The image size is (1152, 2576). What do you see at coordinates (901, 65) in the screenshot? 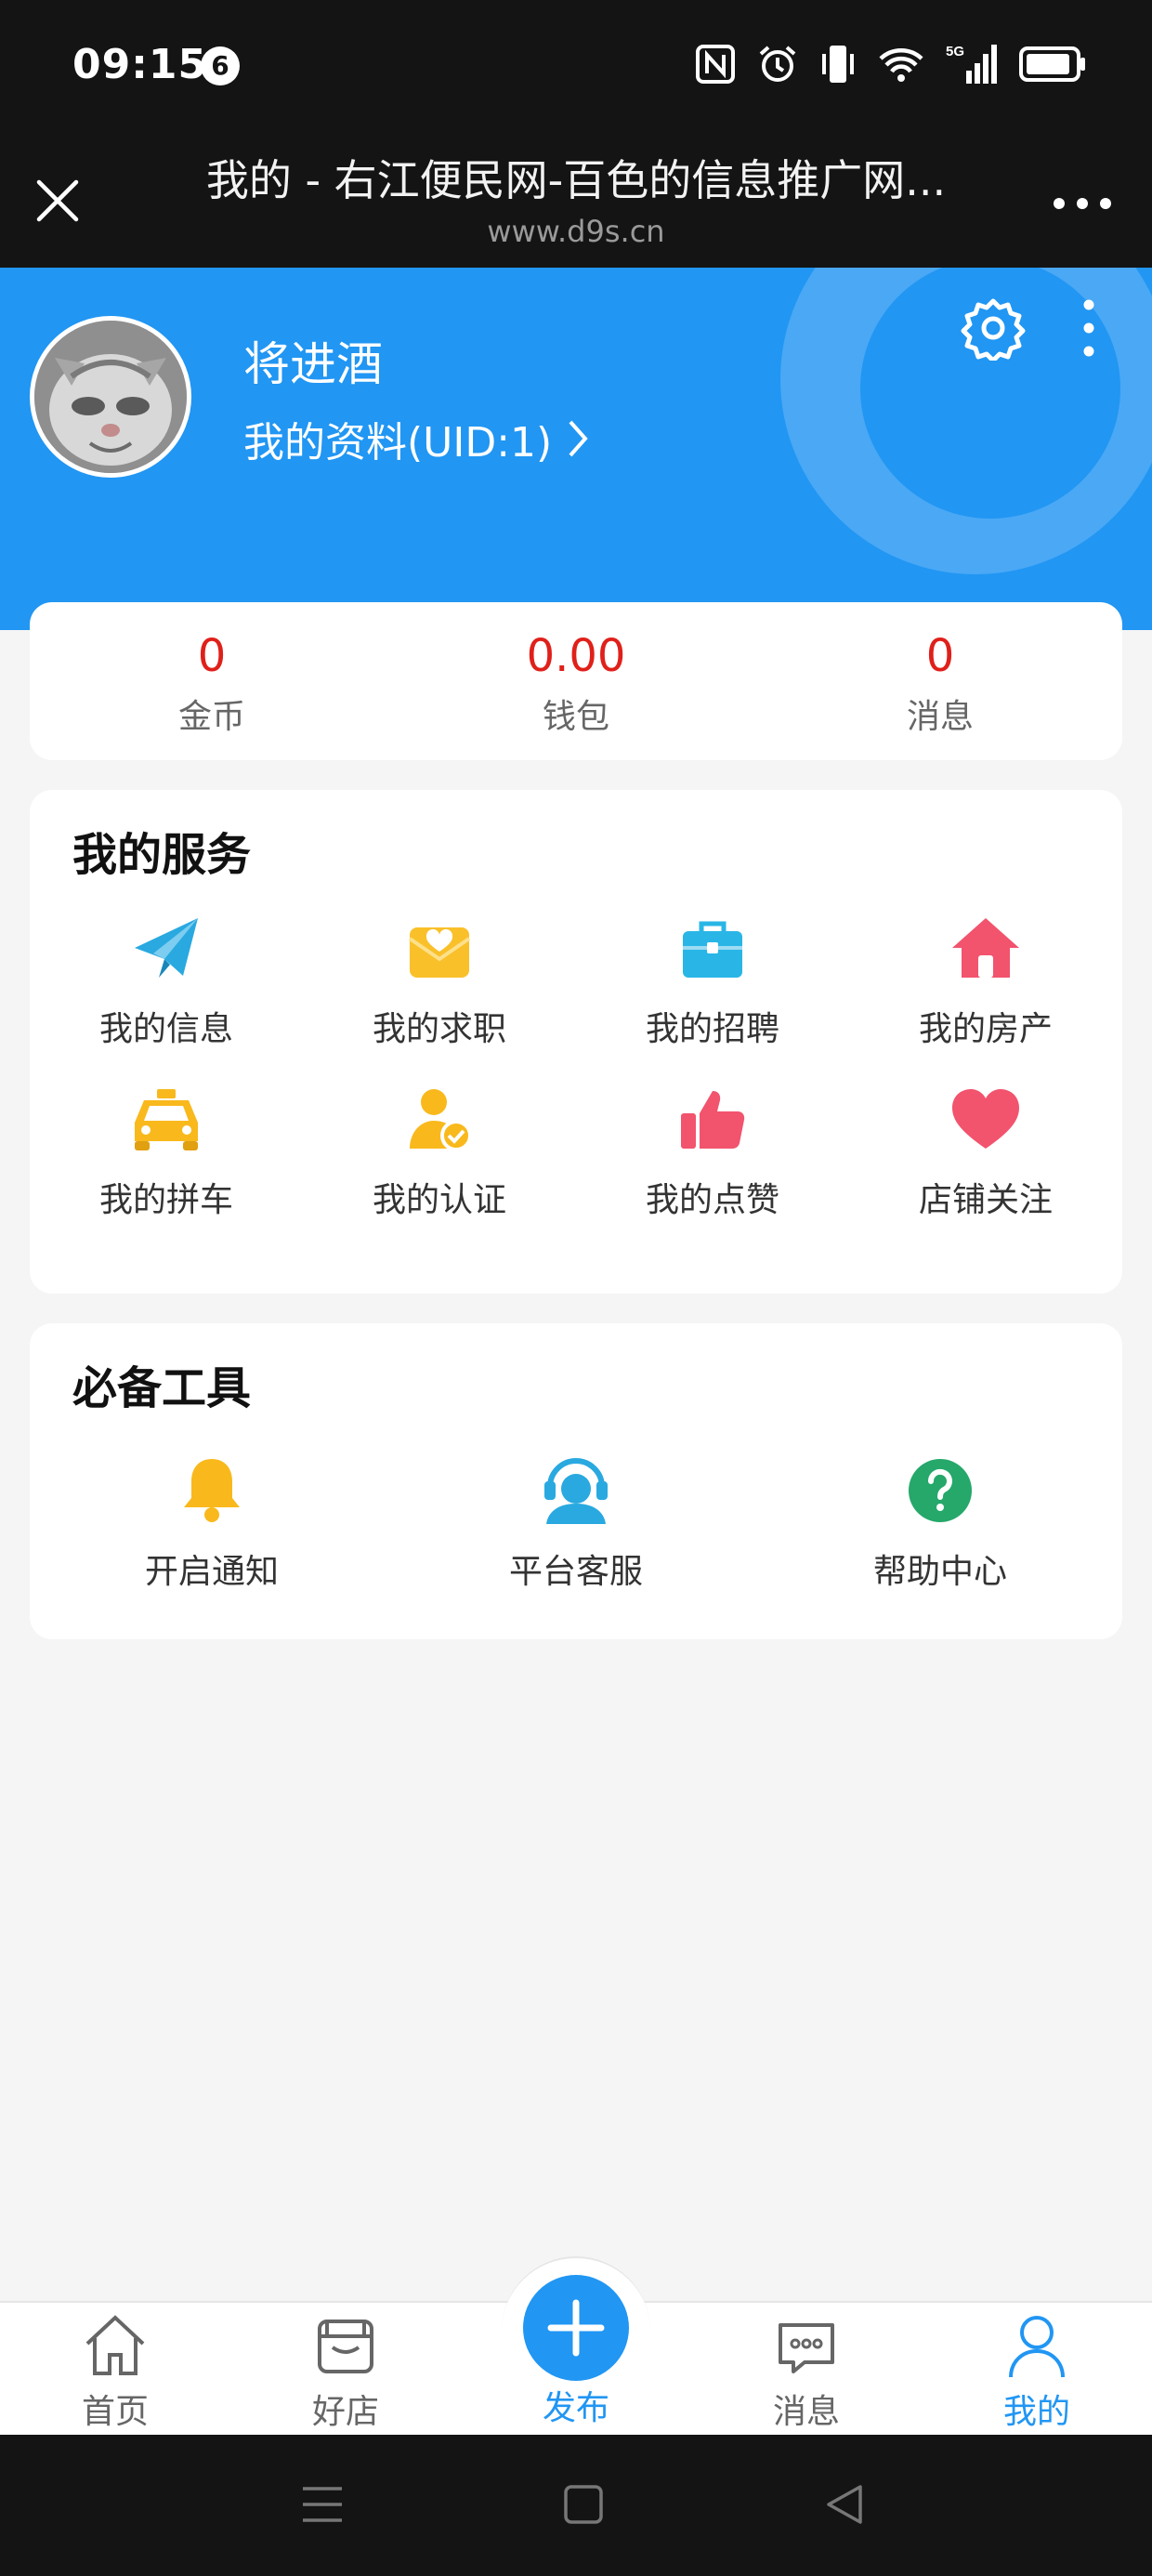
I see `wifi-icon` at bounding box center [901, 65].